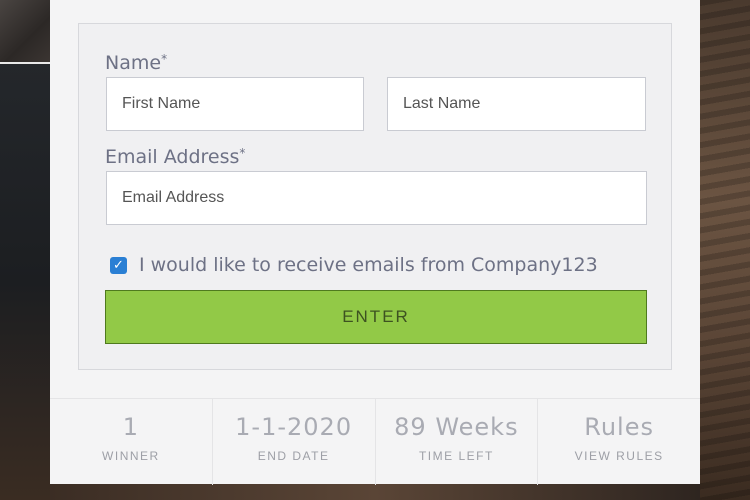 This screenshot has height=500, width=750. What do you see at coordinates (375, 492) in the screenshot?
I see `background-photo-bottom` at bounding box center [375, 492].